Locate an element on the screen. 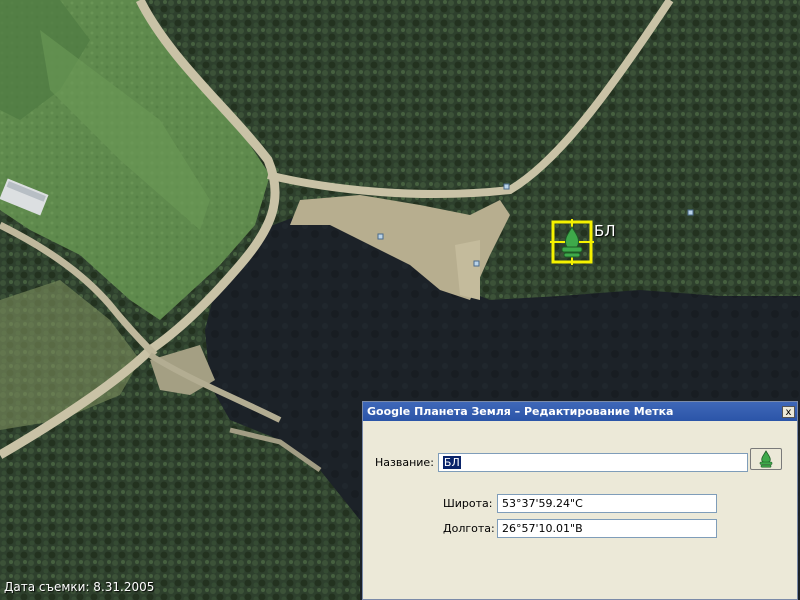 Image resolution: width=800 pixels, height=600 pixels. longitude-field: 26°57'10.01"В is located at coordinates (607, 528).